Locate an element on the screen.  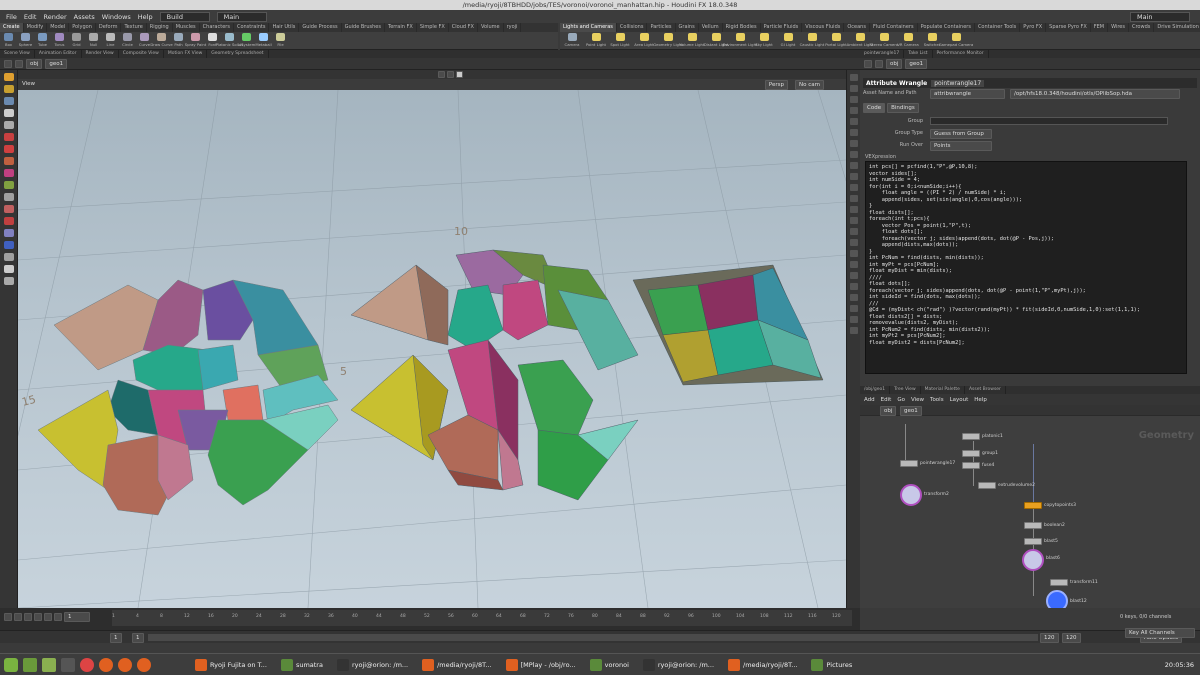
shelf-tab: Volume is located at coordinates (491, 27).